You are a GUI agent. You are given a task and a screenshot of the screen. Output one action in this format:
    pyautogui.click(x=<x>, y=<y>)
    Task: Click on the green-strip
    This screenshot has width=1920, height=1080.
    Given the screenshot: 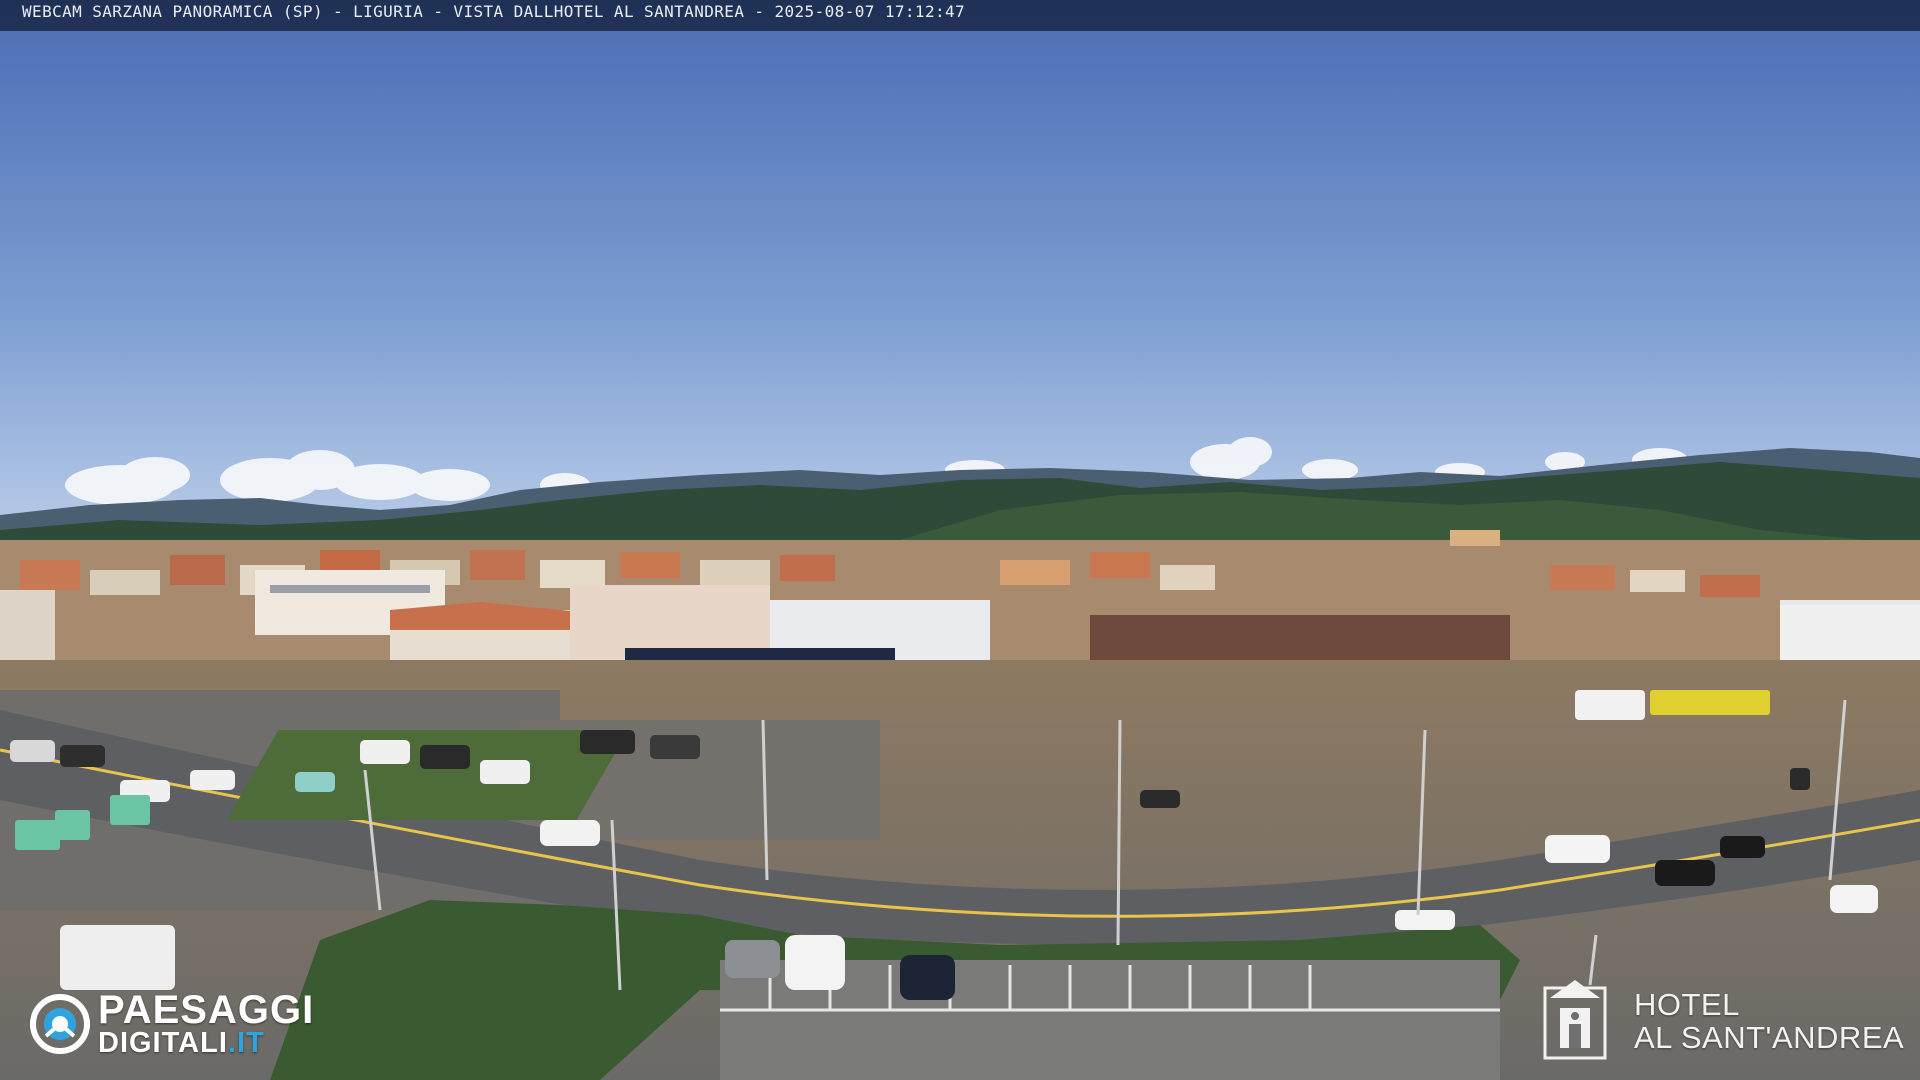 What is the action you would take?
    pyautogui.click(x=427, y=775)
    